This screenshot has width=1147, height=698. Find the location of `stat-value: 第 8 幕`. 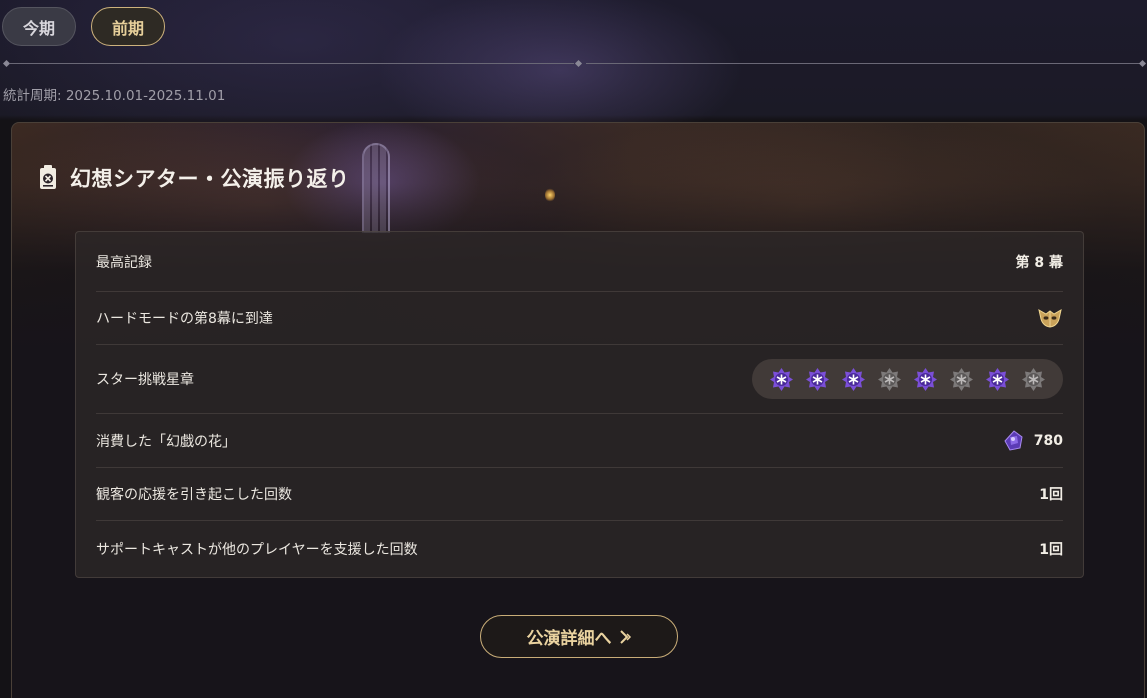

stat-value: 第 8 幕 is located at coordinates (1039, 262).